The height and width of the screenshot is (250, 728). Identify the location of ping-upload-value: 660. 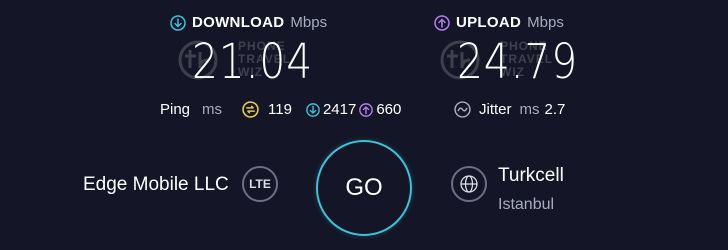
(389, 109).